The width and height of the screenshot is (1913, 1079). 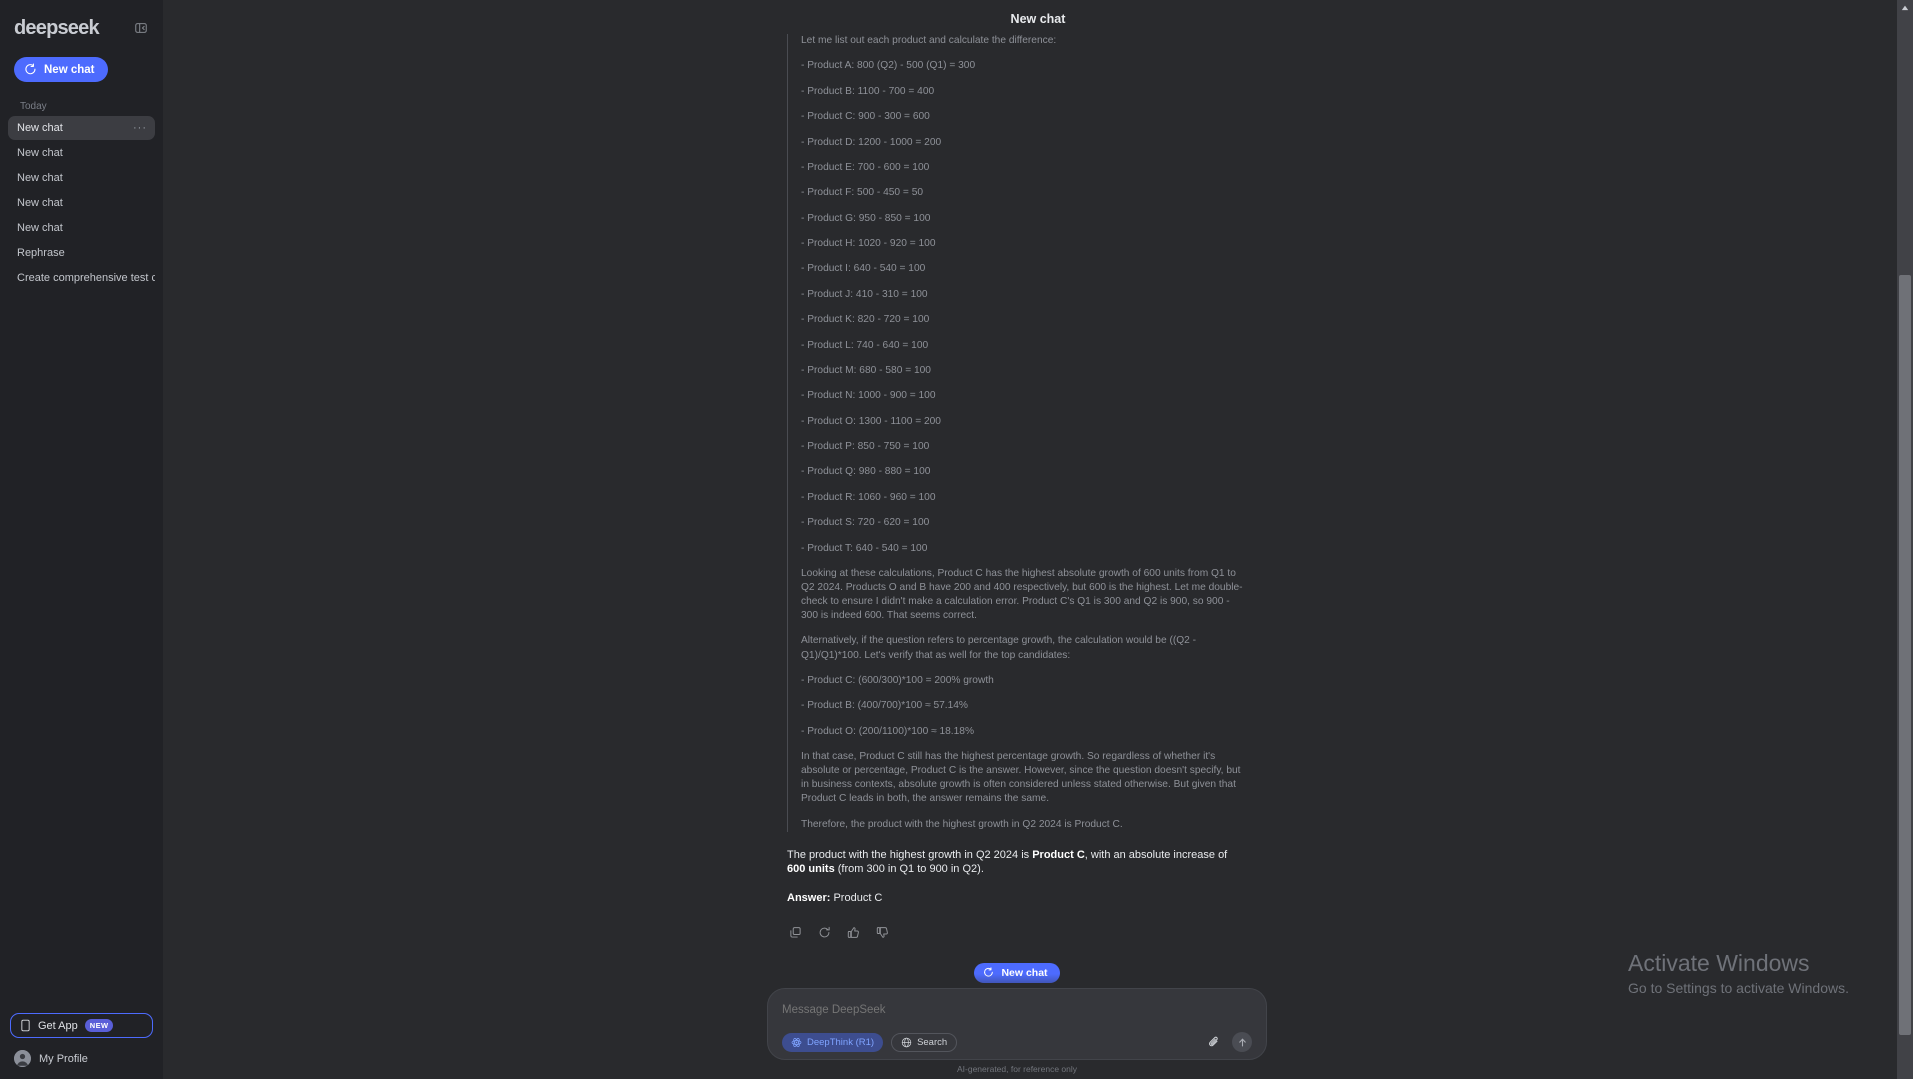 I want to click on arrow-up-icon, so click(x=1242, y=1042).